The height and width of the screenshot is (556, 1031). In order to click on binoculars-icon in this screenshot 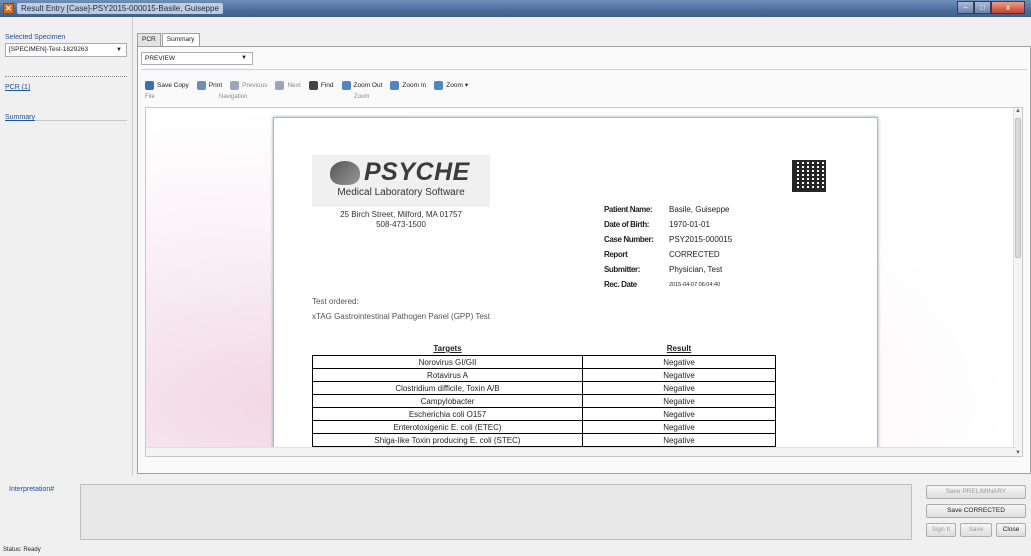, I will do `click(313, 85)`.